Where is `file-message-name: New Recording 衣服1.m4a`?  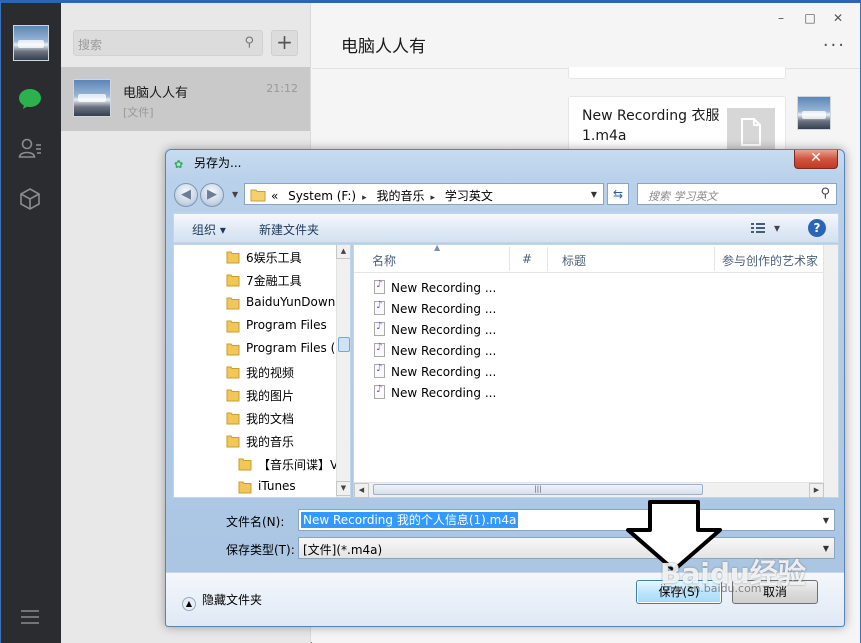
file-message-name: New Recording 衣服1.m4a is located at coordinates (651, 126).